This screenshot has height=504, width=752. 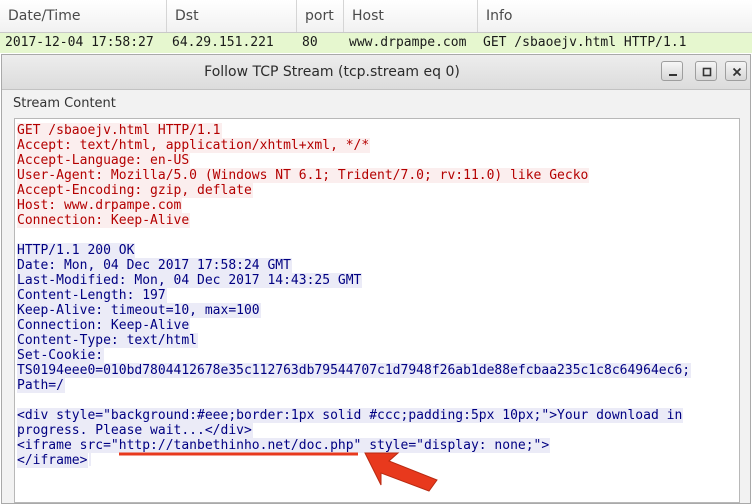 I want to click on stream-line: </iframe>, so click(x=354, y=460).